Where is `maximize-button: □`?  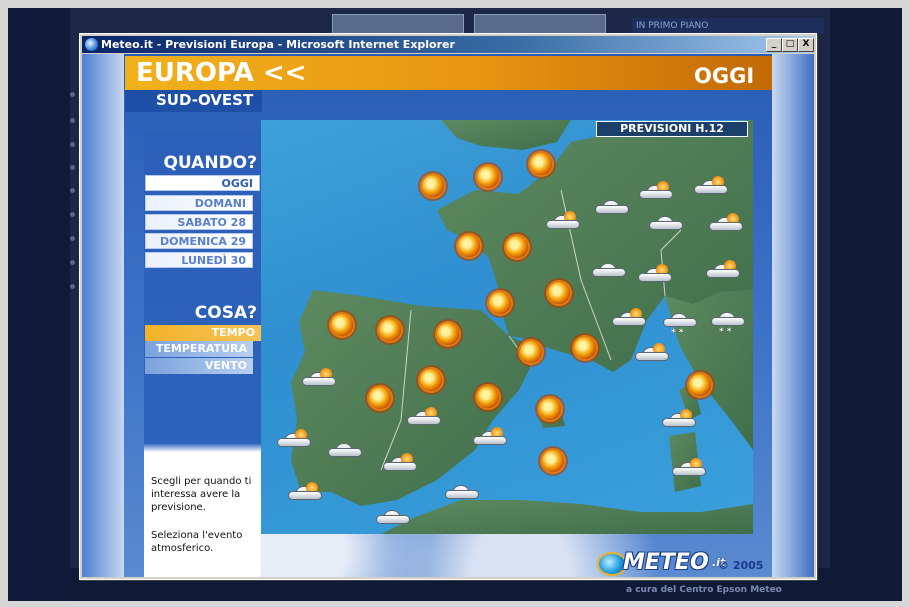
maximize-button: □ is located at coordinates (790, 45).